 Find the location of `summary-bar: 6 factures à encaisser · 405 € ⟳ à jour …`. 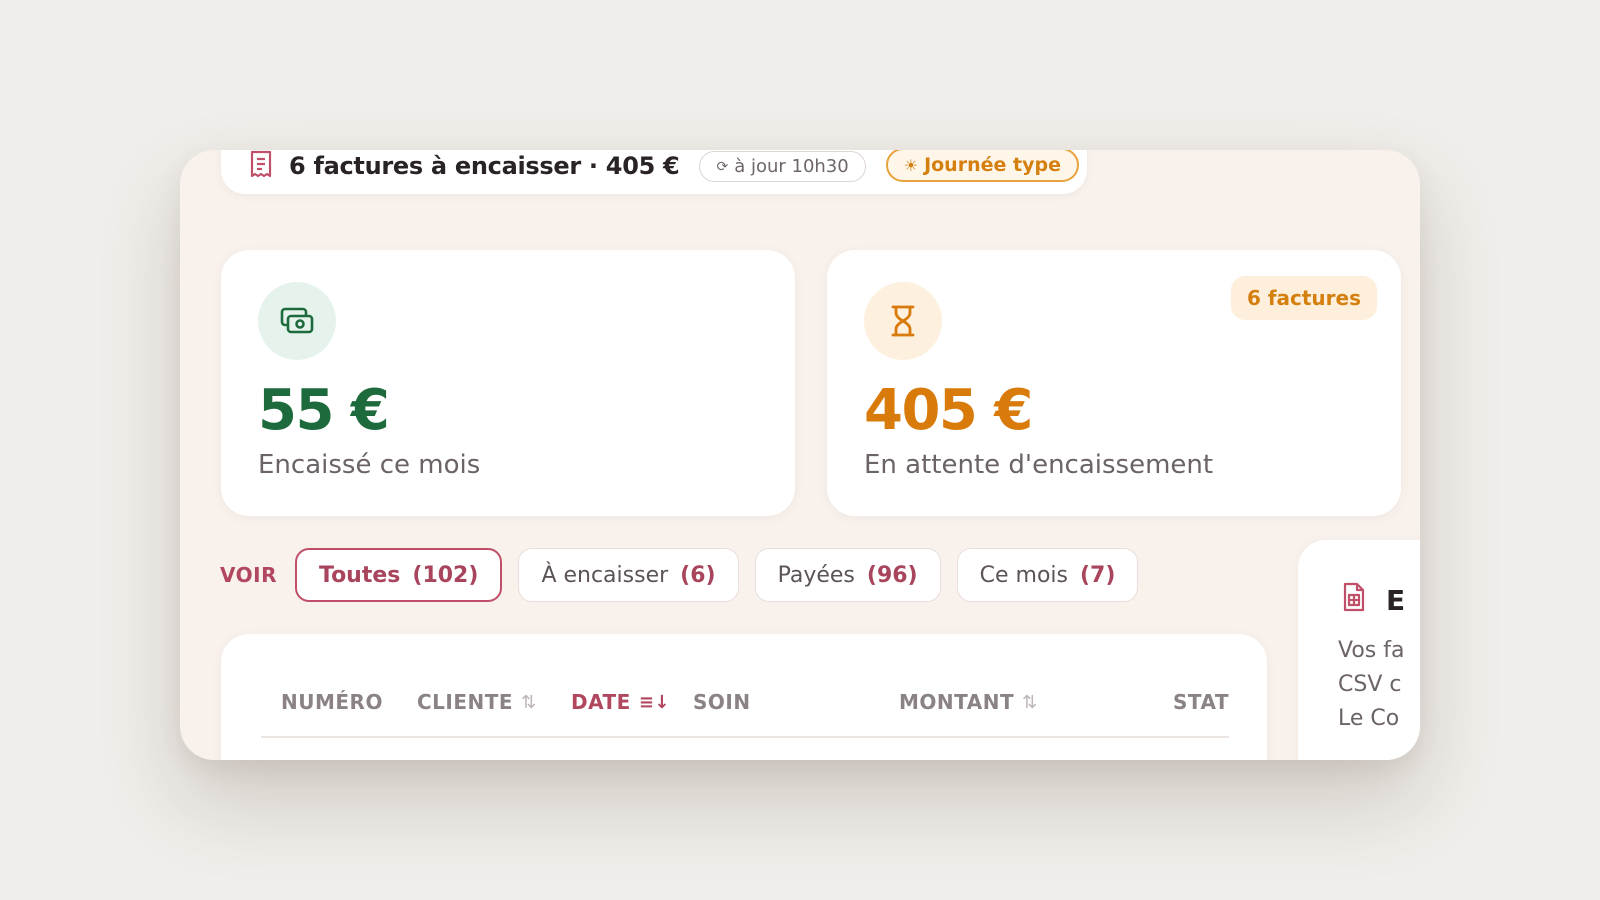

summary-bar: 6 factures à encaisser · 405 € ⟳ à jour … is located at coordinates (654, 172).